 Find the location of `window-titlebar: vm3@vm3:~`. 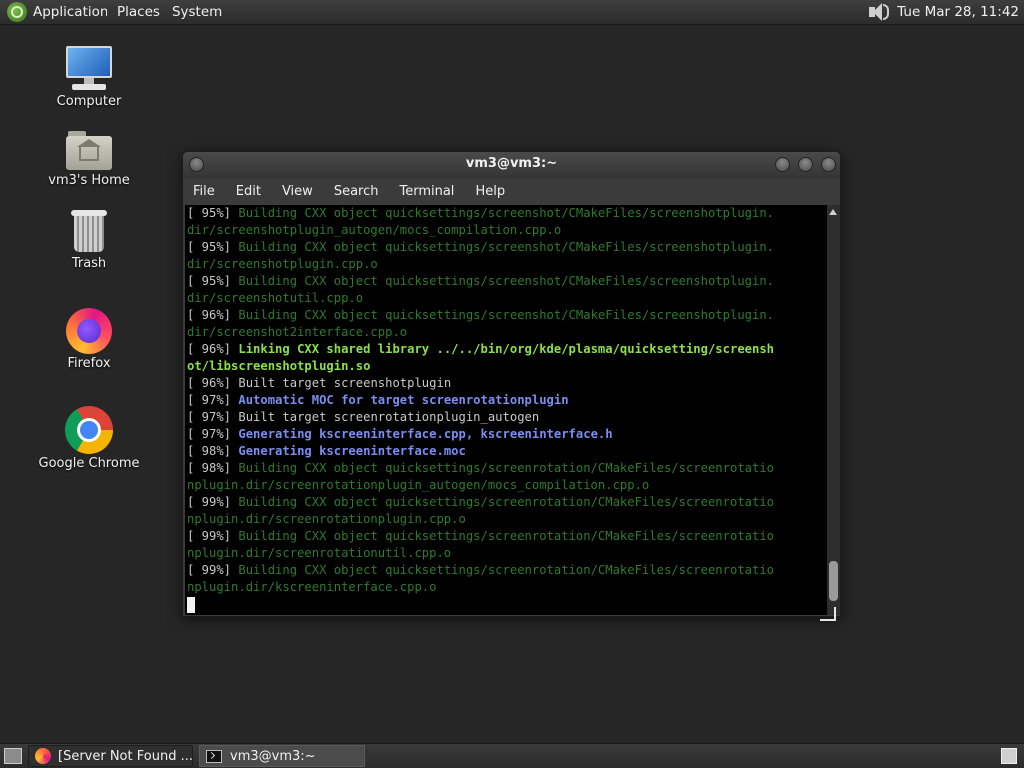

window-titlebar: vm3@vm3:~ is located at coordinates (511, 165).